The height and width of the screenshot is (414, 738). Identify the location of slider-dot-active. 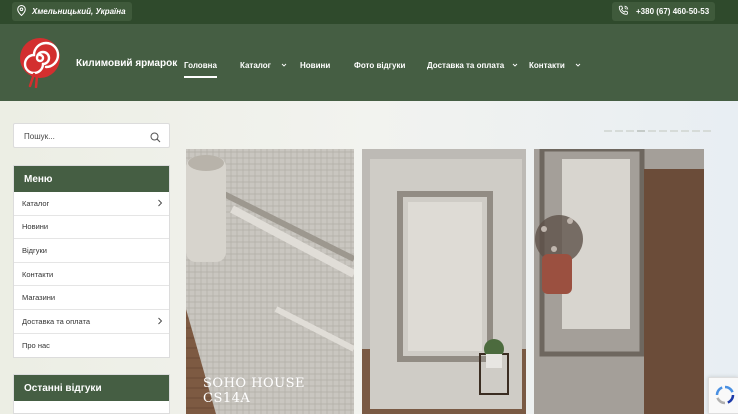
(641, 131).